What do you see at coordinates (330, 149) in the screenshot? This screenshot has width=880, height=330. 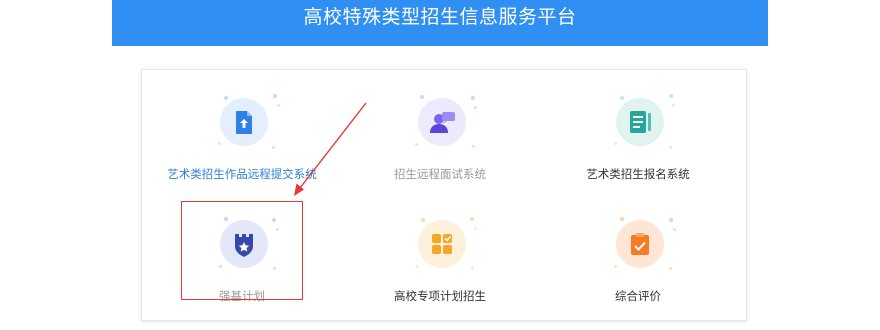 I see `annotation-arrow` at bounding box center [330, 149].